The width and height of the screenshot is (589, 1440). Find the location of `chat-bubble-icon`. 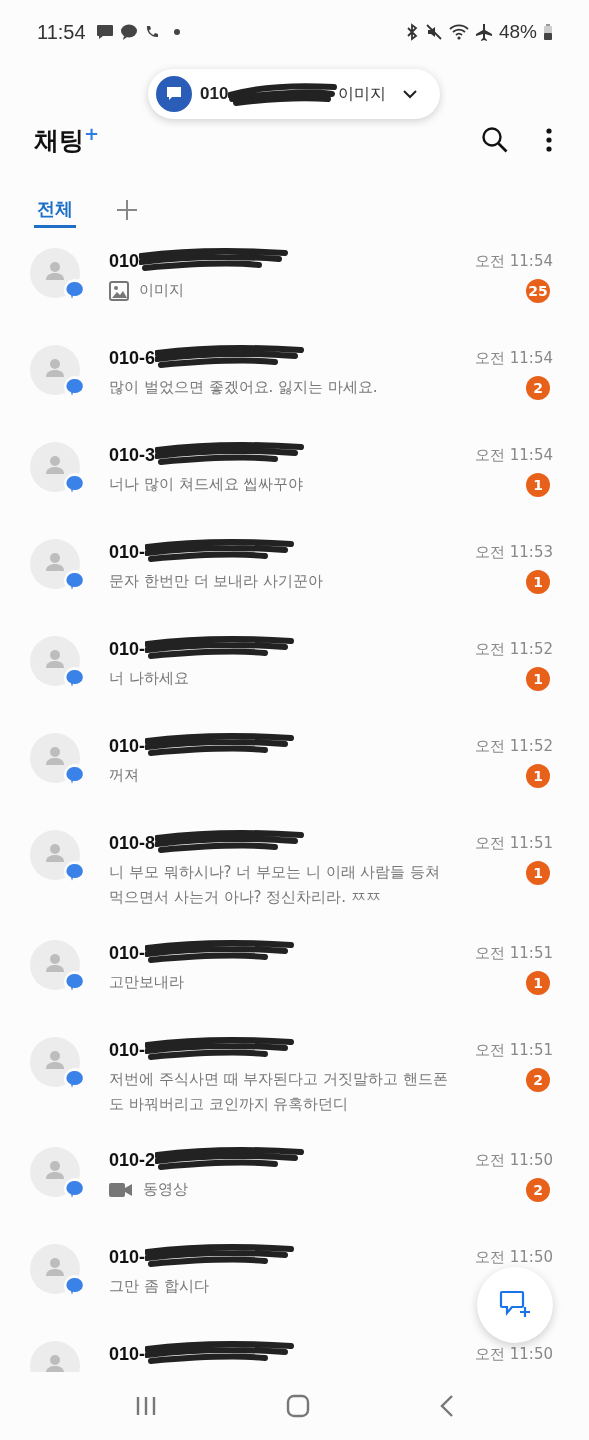

chat-bubble-icon is located at coordinates (128, 32).